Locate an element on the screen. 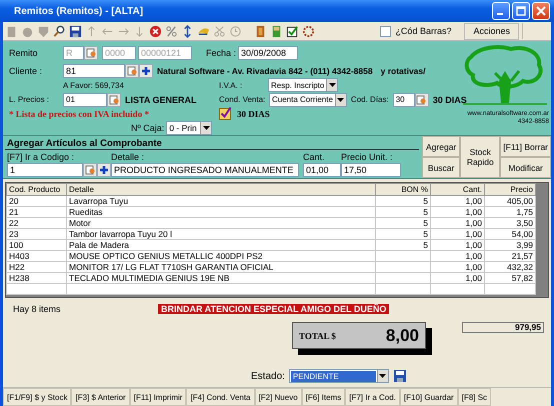 The width and height of the screenshot is (554, 406). modify-button: Modificar is located at coordinates (525, 167).